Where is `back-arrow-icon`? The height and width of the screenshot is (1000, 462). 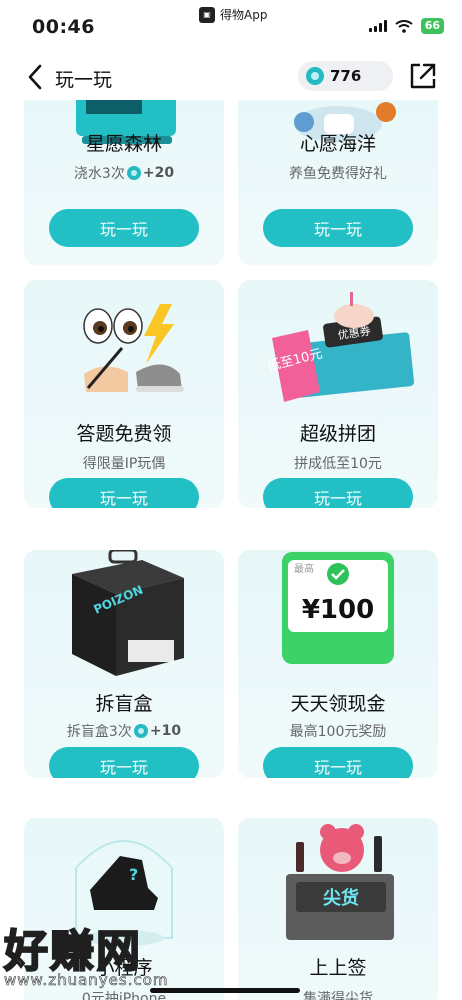
back-arrow-icon is located at coordinates (37, 77).